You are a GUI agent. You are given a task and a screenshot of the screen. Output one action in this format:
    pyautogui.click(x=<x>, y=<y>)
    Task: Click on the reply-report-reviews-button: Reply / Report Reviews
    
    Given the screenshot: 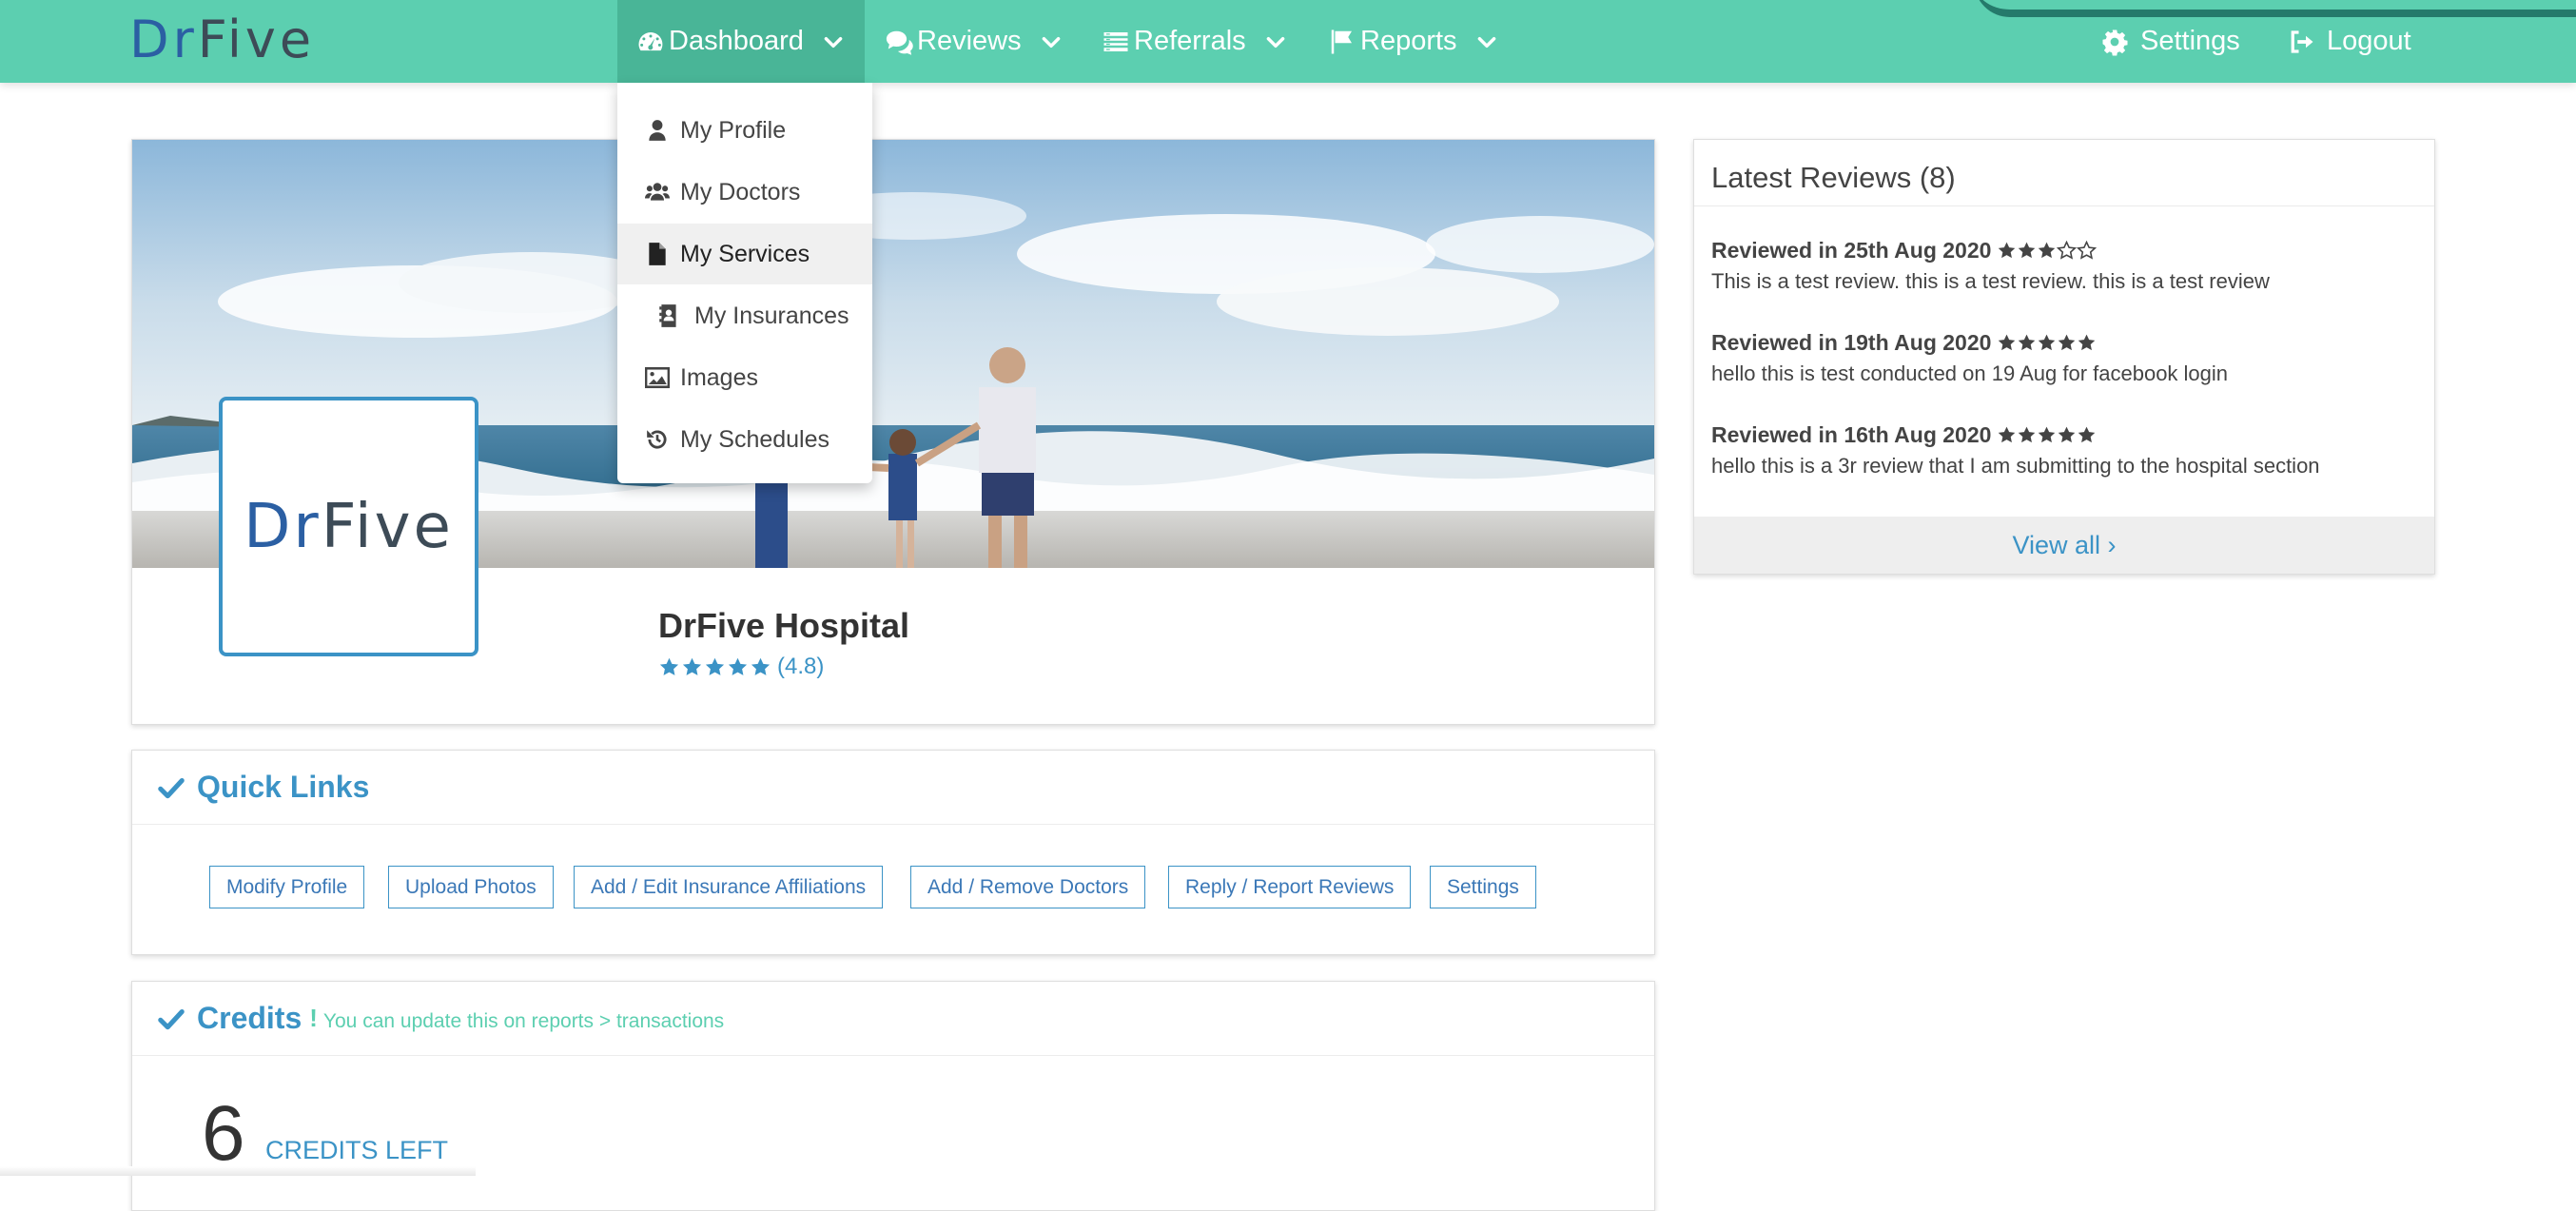 What is the action you would take?
    pyautogui.click(x=1290, y=887)
    